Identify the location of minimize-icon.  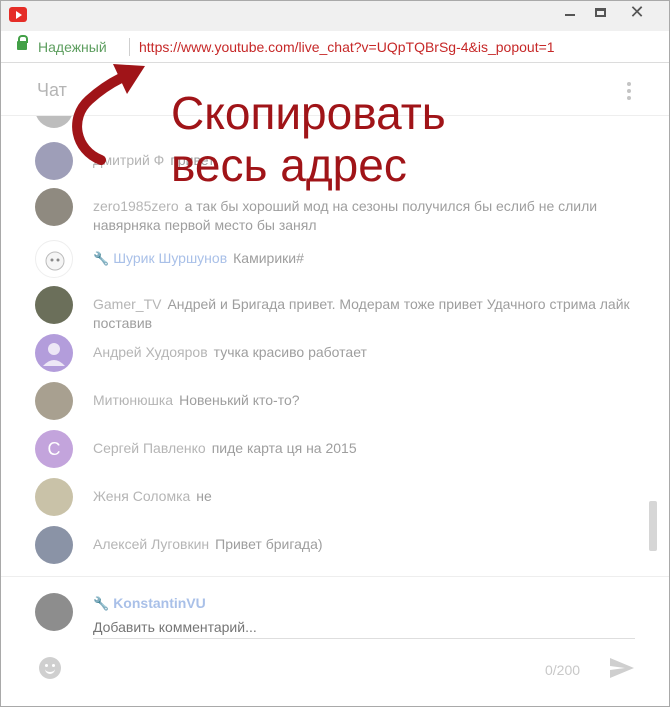
(570, 15).